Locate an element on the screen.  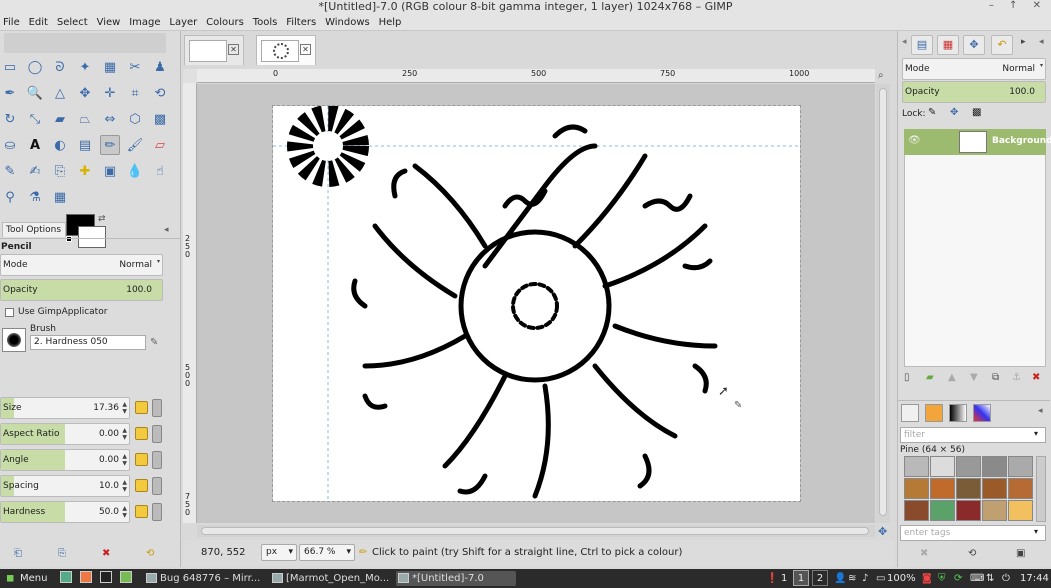
tab-brushes is located at coordinates (910, 413).